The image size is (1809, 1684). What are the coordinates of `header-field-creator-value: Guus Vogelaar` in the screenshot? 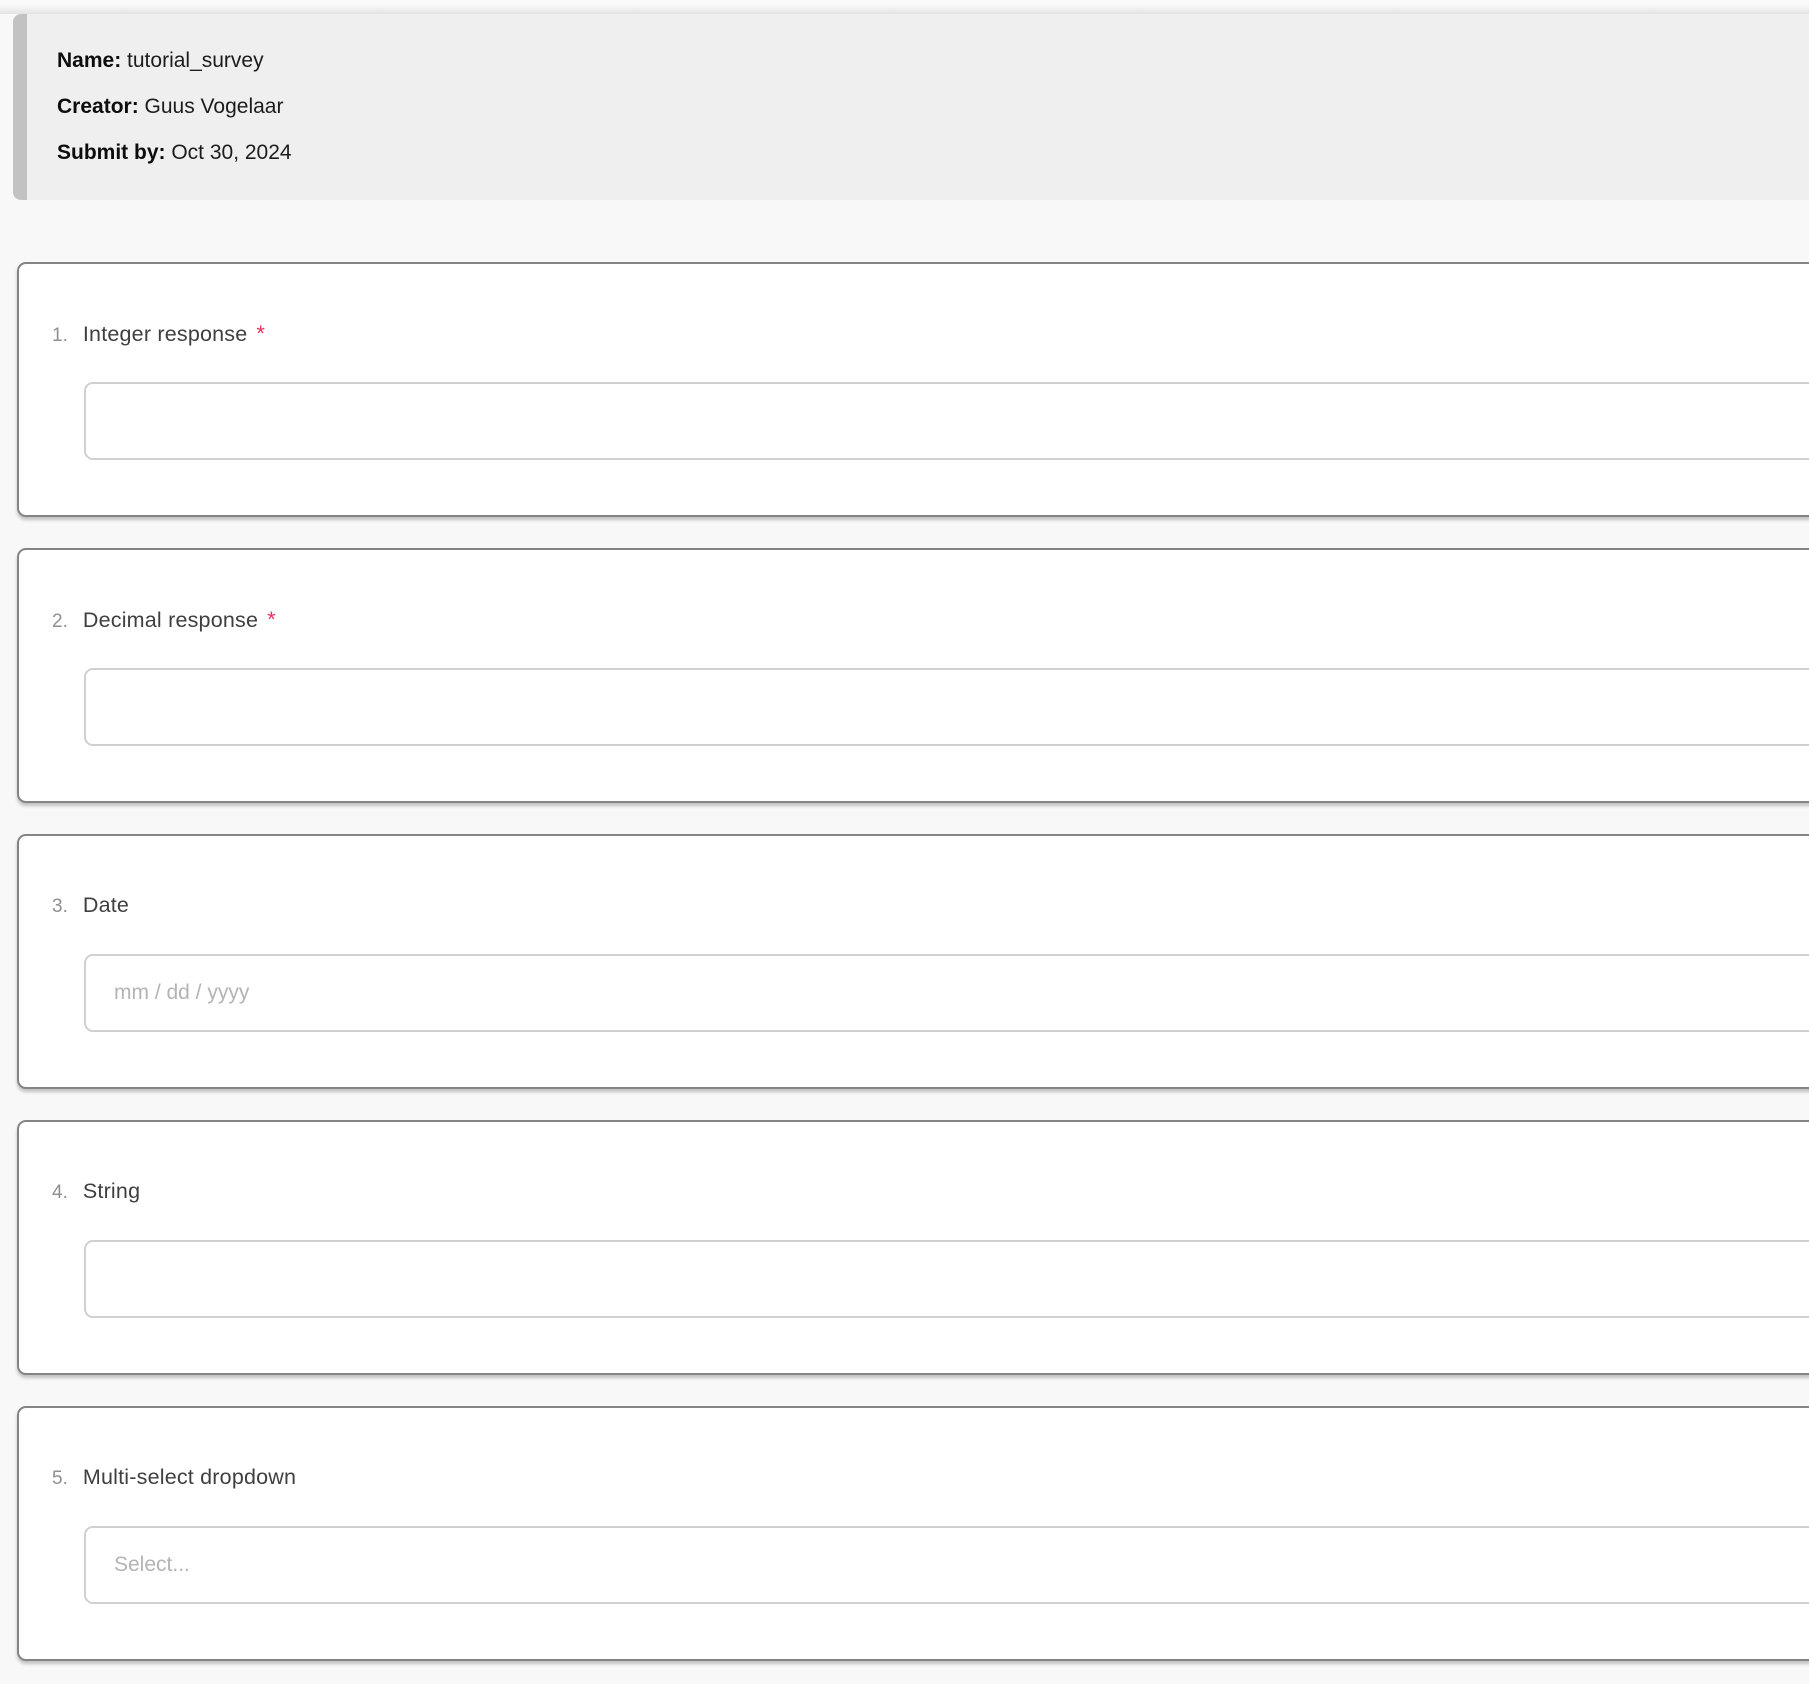 It's located at (214, 106).